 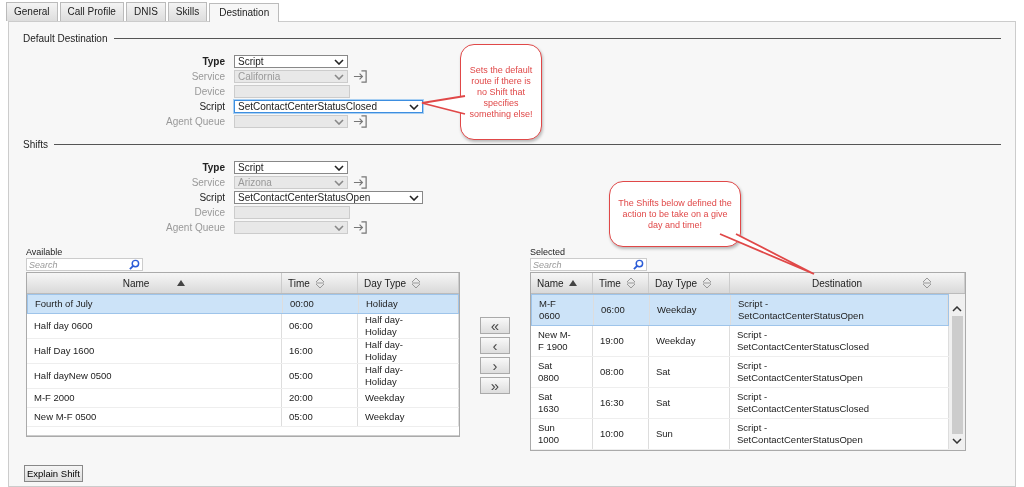 I want to click on table-cell: 20:00, so click(x=320, y=398).